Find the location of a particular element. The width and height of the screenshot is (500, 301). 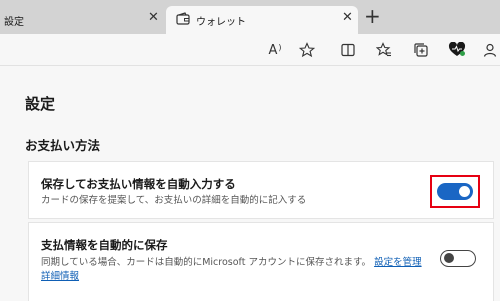

tab-wallet: ウォレット ✕ is located at coordinates (262, 20).